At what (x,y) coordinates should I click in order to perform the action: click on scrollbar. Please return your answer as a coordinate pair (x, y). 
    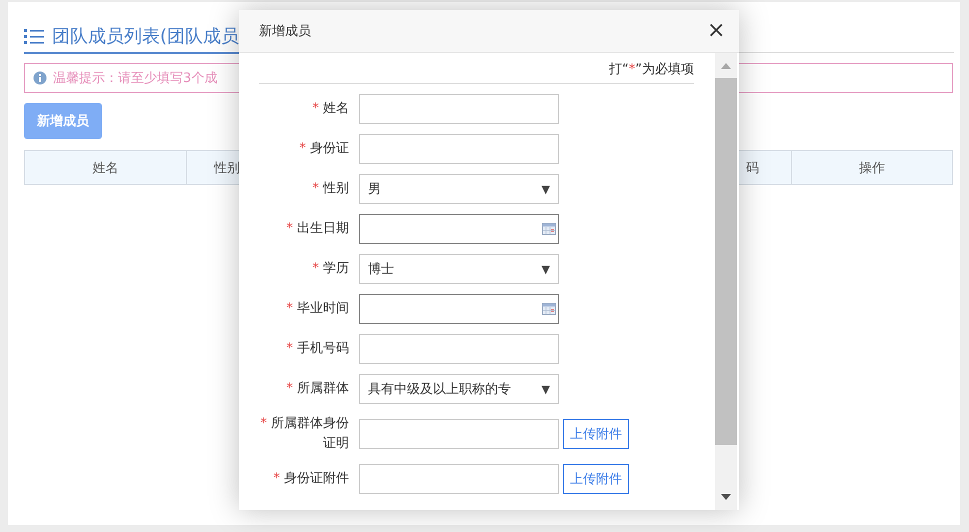
    Looking at the image, I should click on (726, 281).